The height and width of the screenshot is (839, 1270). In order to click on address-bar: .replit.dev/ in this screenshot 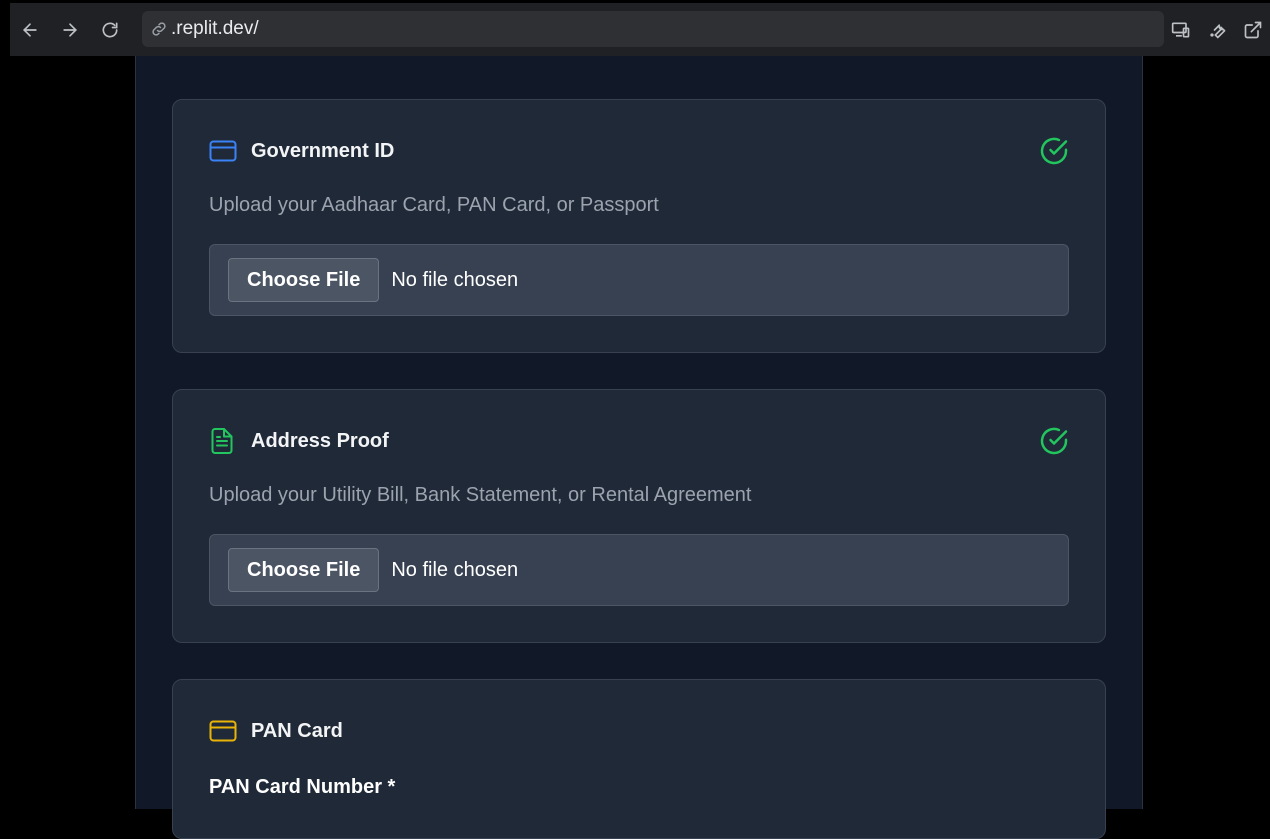, I will do `click(653, 29)`.